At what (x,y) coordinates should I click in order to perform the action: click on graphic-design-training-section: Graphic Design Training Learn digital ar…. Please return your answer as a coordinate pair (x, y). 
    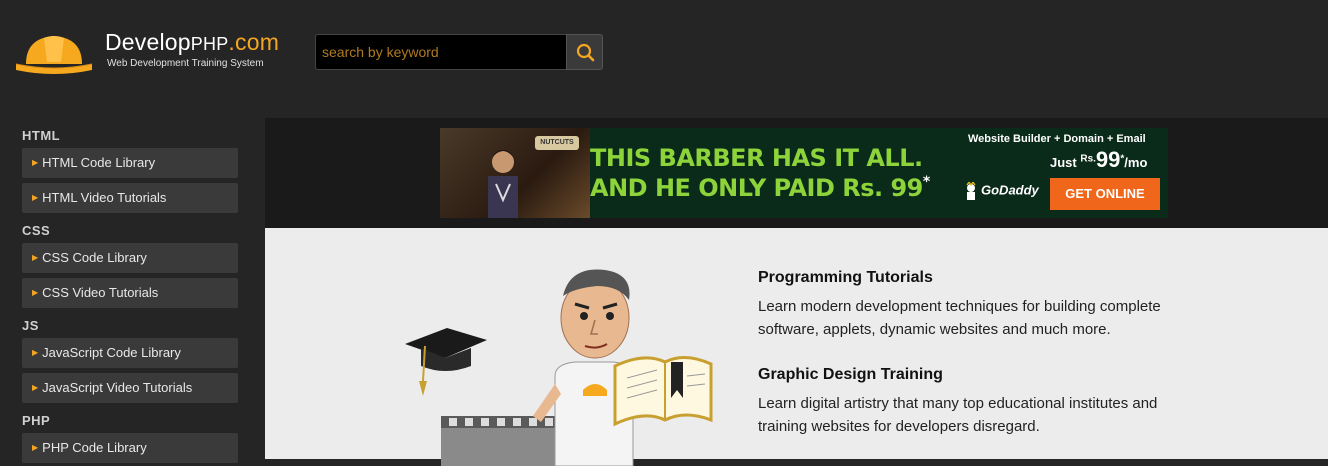
    Looking at the image, I should click on (957, 402).